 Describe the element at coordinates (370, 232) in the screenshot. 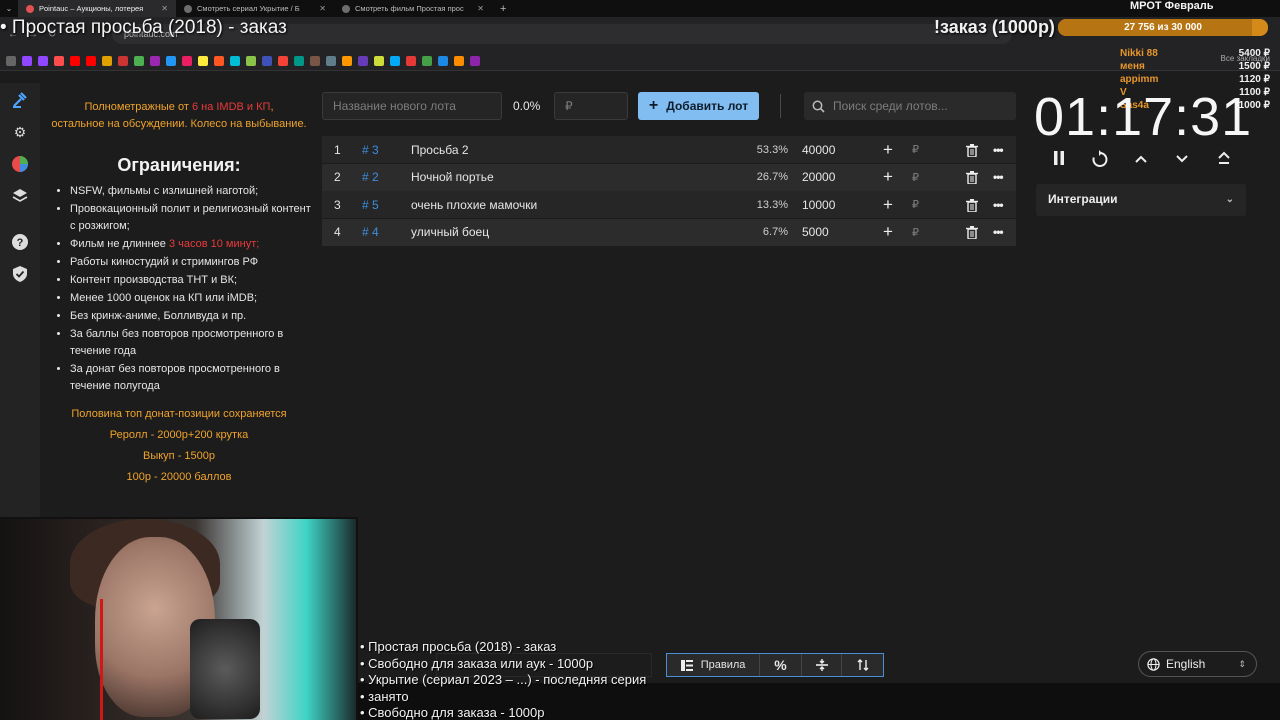

I see `lot-id: # 4` at that location.